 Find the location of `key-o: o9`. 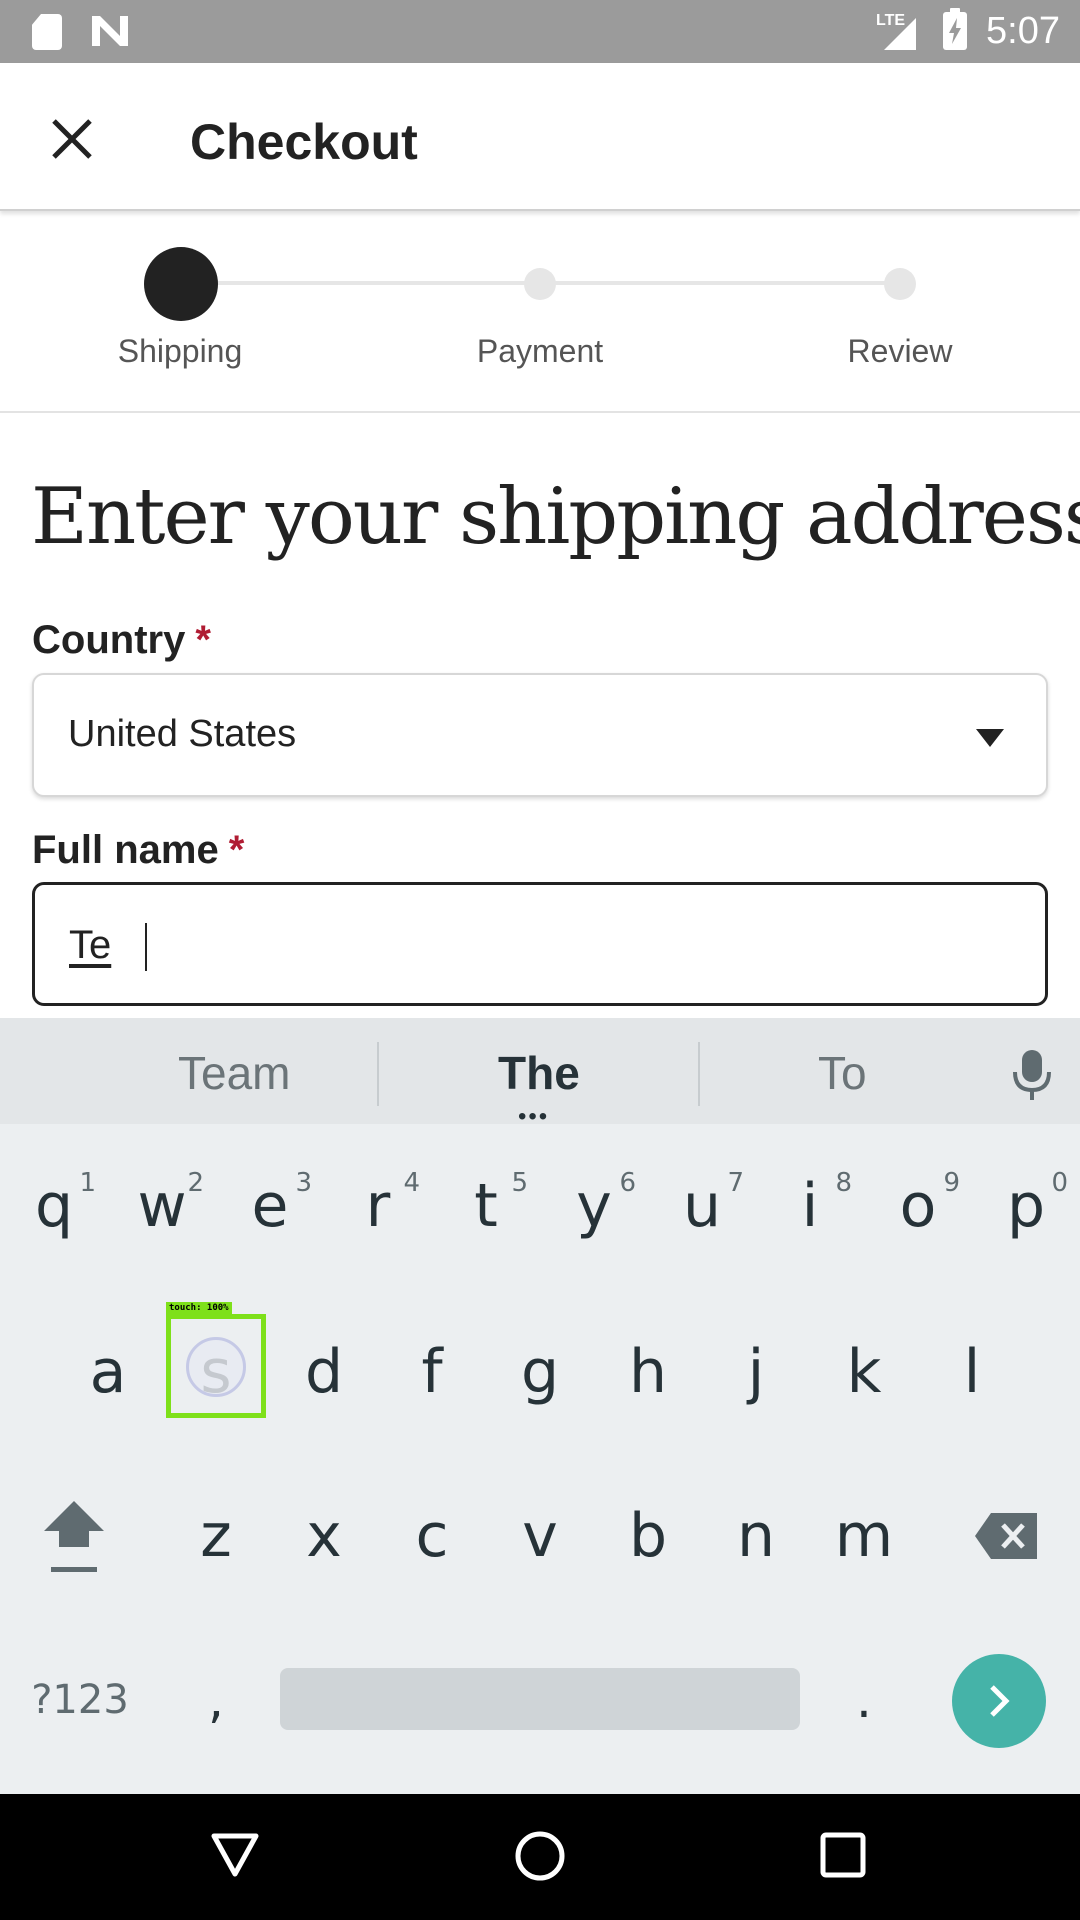

key-o: o9 is located at coordinates (918, 1206).